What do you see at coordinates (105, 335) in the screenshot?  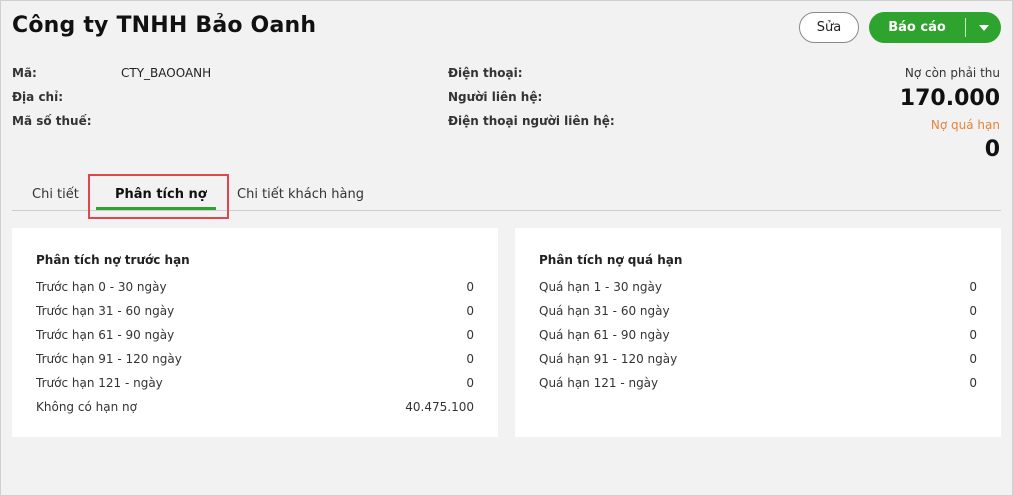 I see `row-label: Trước hạn 61 - 90 ngày` at bounding box center [105, 335].